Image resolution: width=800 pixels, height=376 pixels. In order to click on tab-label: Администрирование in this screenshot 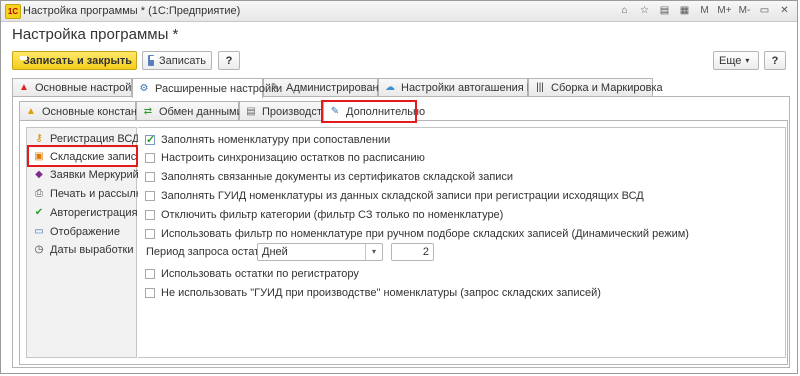, I will do `click(338, 88)`.